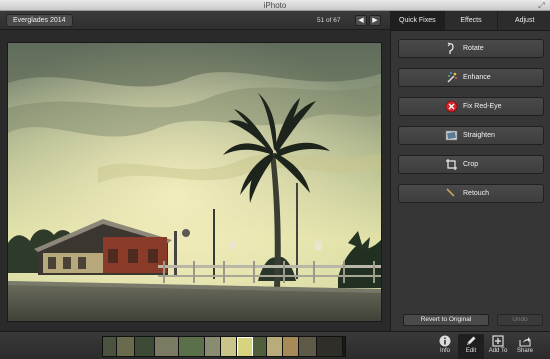  Describe the element at coordinates (445, 341) in the screenshot. I see `info-icon` at that location.